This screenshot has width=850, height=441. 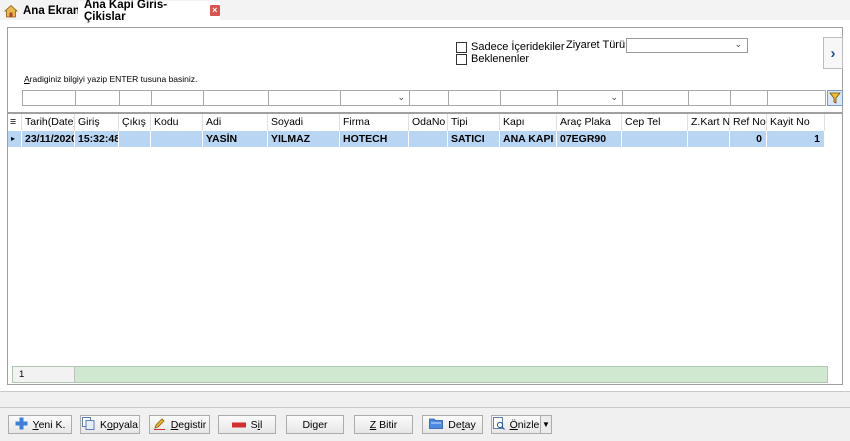 I want to click on pending-checkbox-row: Beklenenler, so click(x=492, y=59).